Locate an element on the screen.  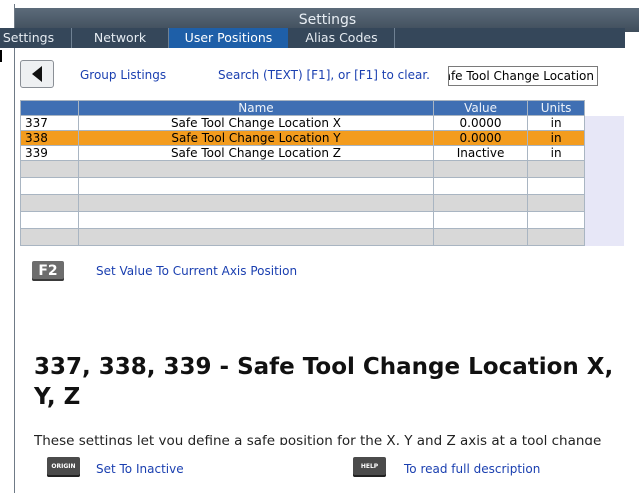
row-number: 338 is located at coordinates (49, 138).